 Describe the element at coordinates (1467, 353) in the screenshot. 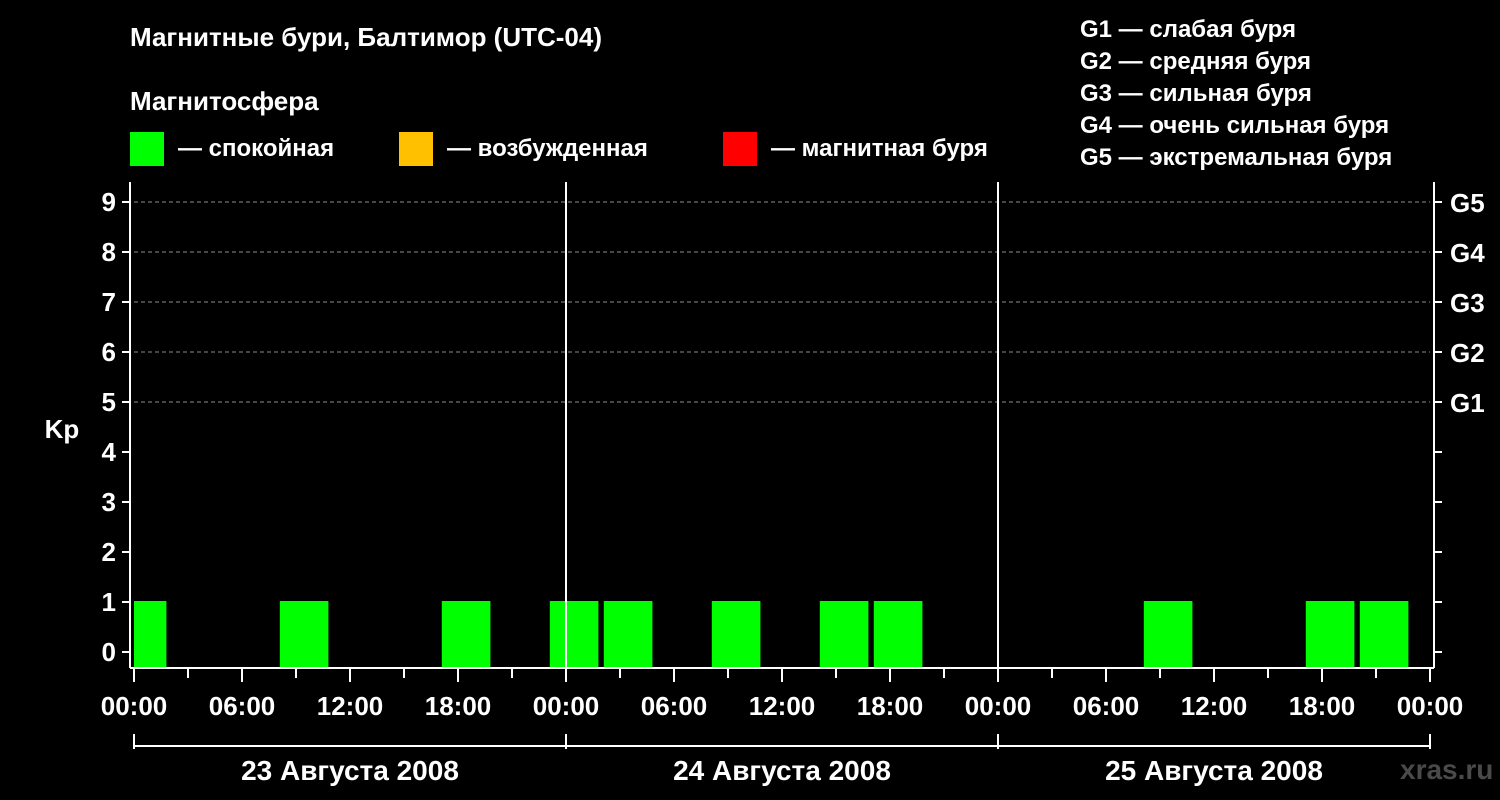

I see `g-scale-label: G2` at that location.